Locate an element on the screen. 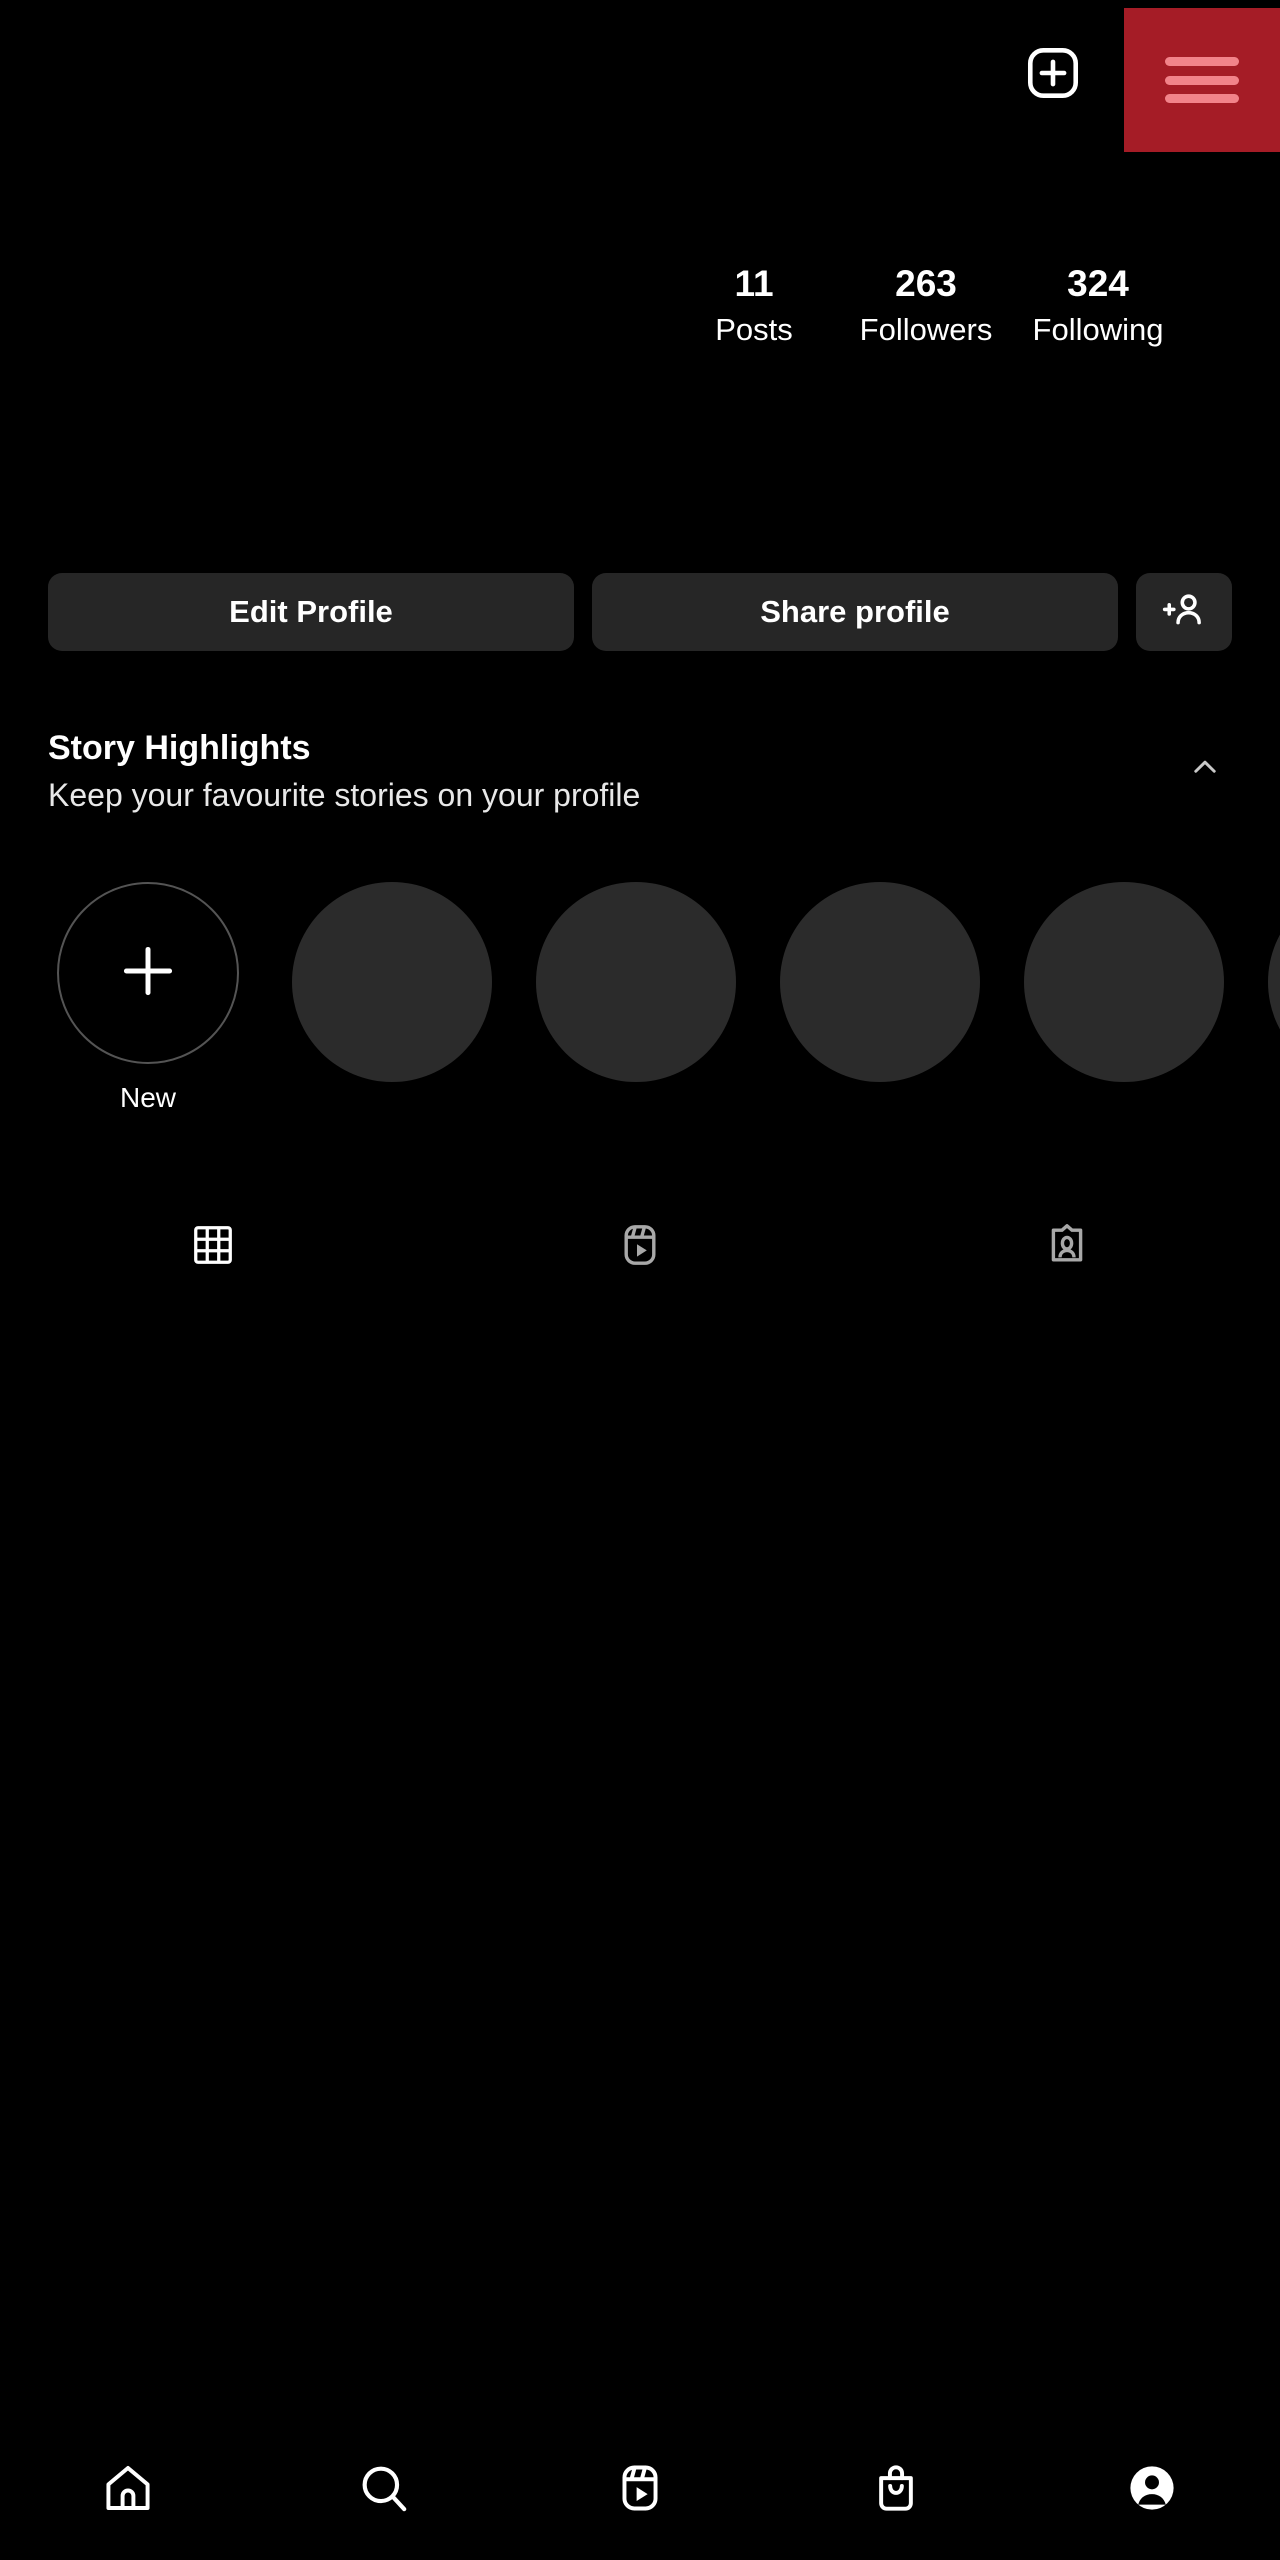 The height and width of the screenshot is (2560, 1280). profile-icon is located at coordinates (1152, 2490).